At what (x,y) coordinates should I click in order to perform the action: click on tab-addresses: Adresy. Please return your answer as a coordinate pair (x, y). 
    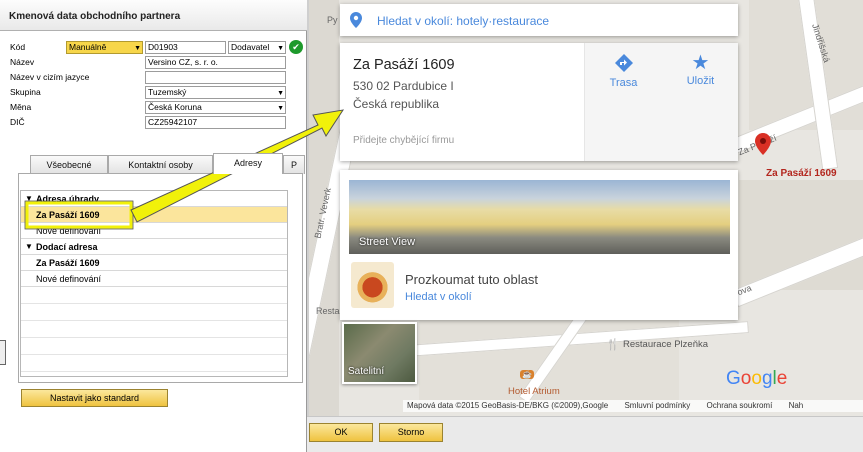
    Looking at the image, I should click on (248, 163).